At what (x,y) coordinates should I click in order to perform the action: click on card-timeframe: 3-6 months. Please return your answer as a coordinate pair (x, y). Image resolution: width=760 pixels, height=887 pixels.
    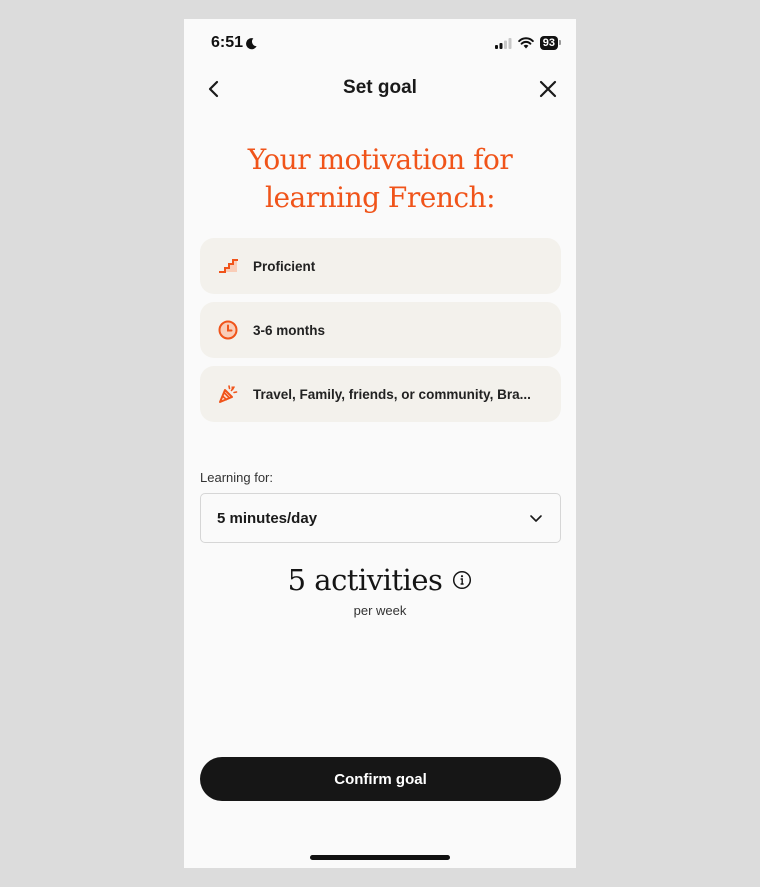
    Looking at the image, I should click on (380, 330).